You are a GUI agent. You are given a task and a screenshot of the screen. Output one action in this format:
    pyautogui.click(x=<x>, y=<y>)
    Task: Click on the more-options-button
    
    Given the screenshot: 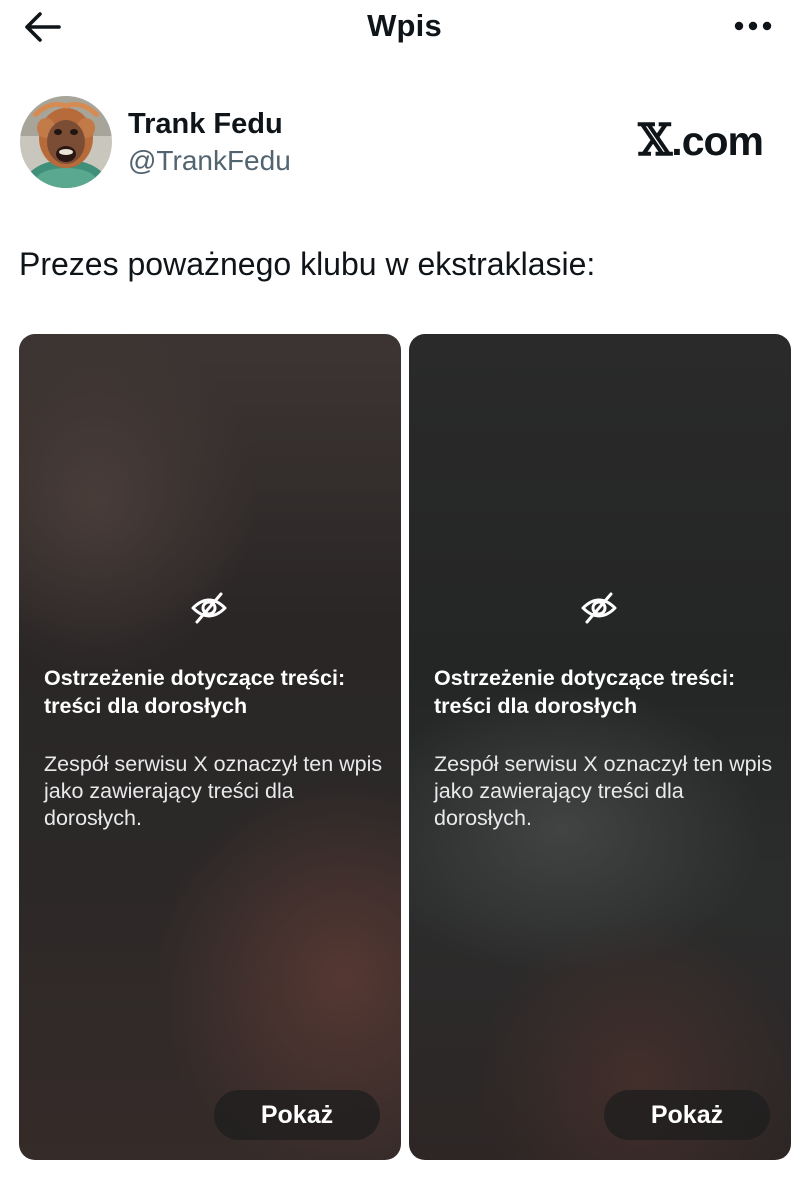 What is the action you would take?
    pyautogui.click(x=753, y=26)
    